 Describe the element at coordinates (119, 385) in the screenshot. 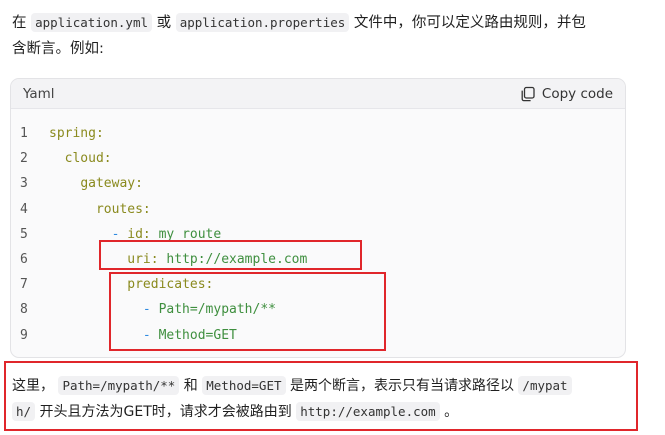

I see `inline-code-path: Path=/mypath/**` at that location.